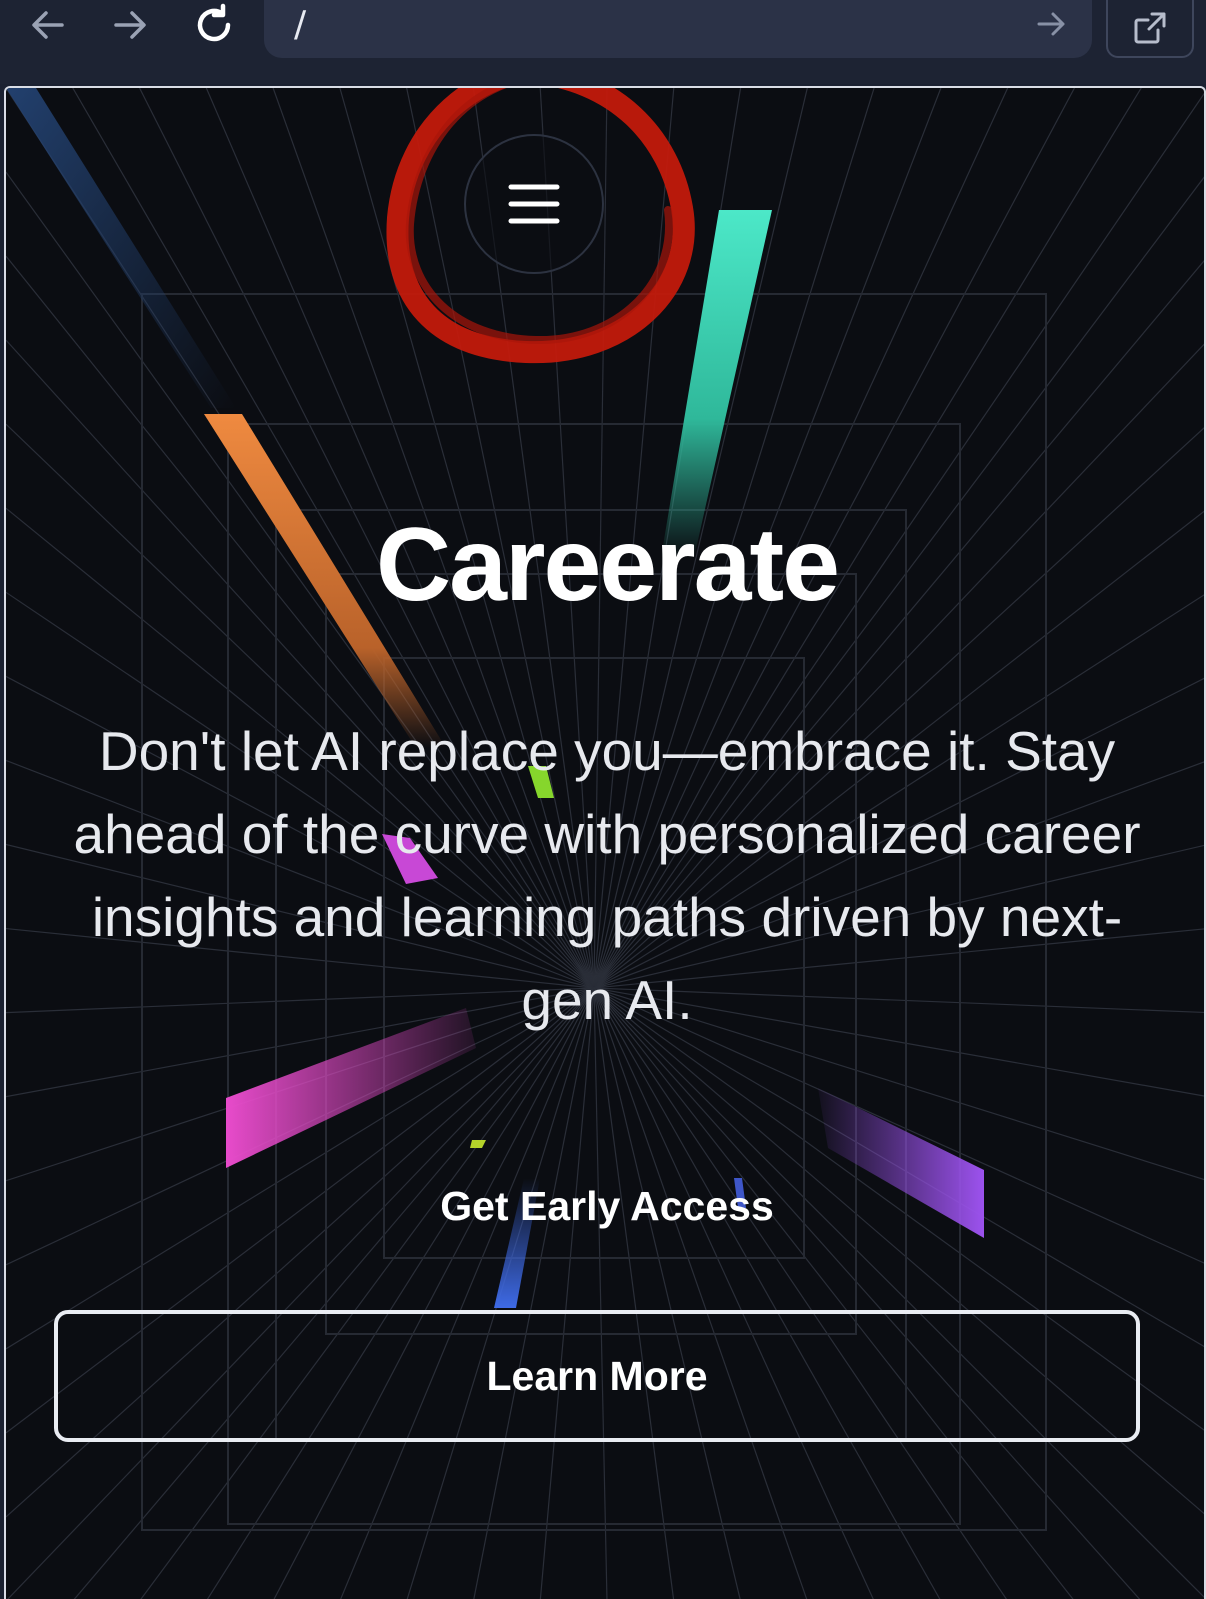  What do you see at coordinates (48, 25) in the screenshot?
I see `back-arrow-icon` at bounding box center [48, 25].